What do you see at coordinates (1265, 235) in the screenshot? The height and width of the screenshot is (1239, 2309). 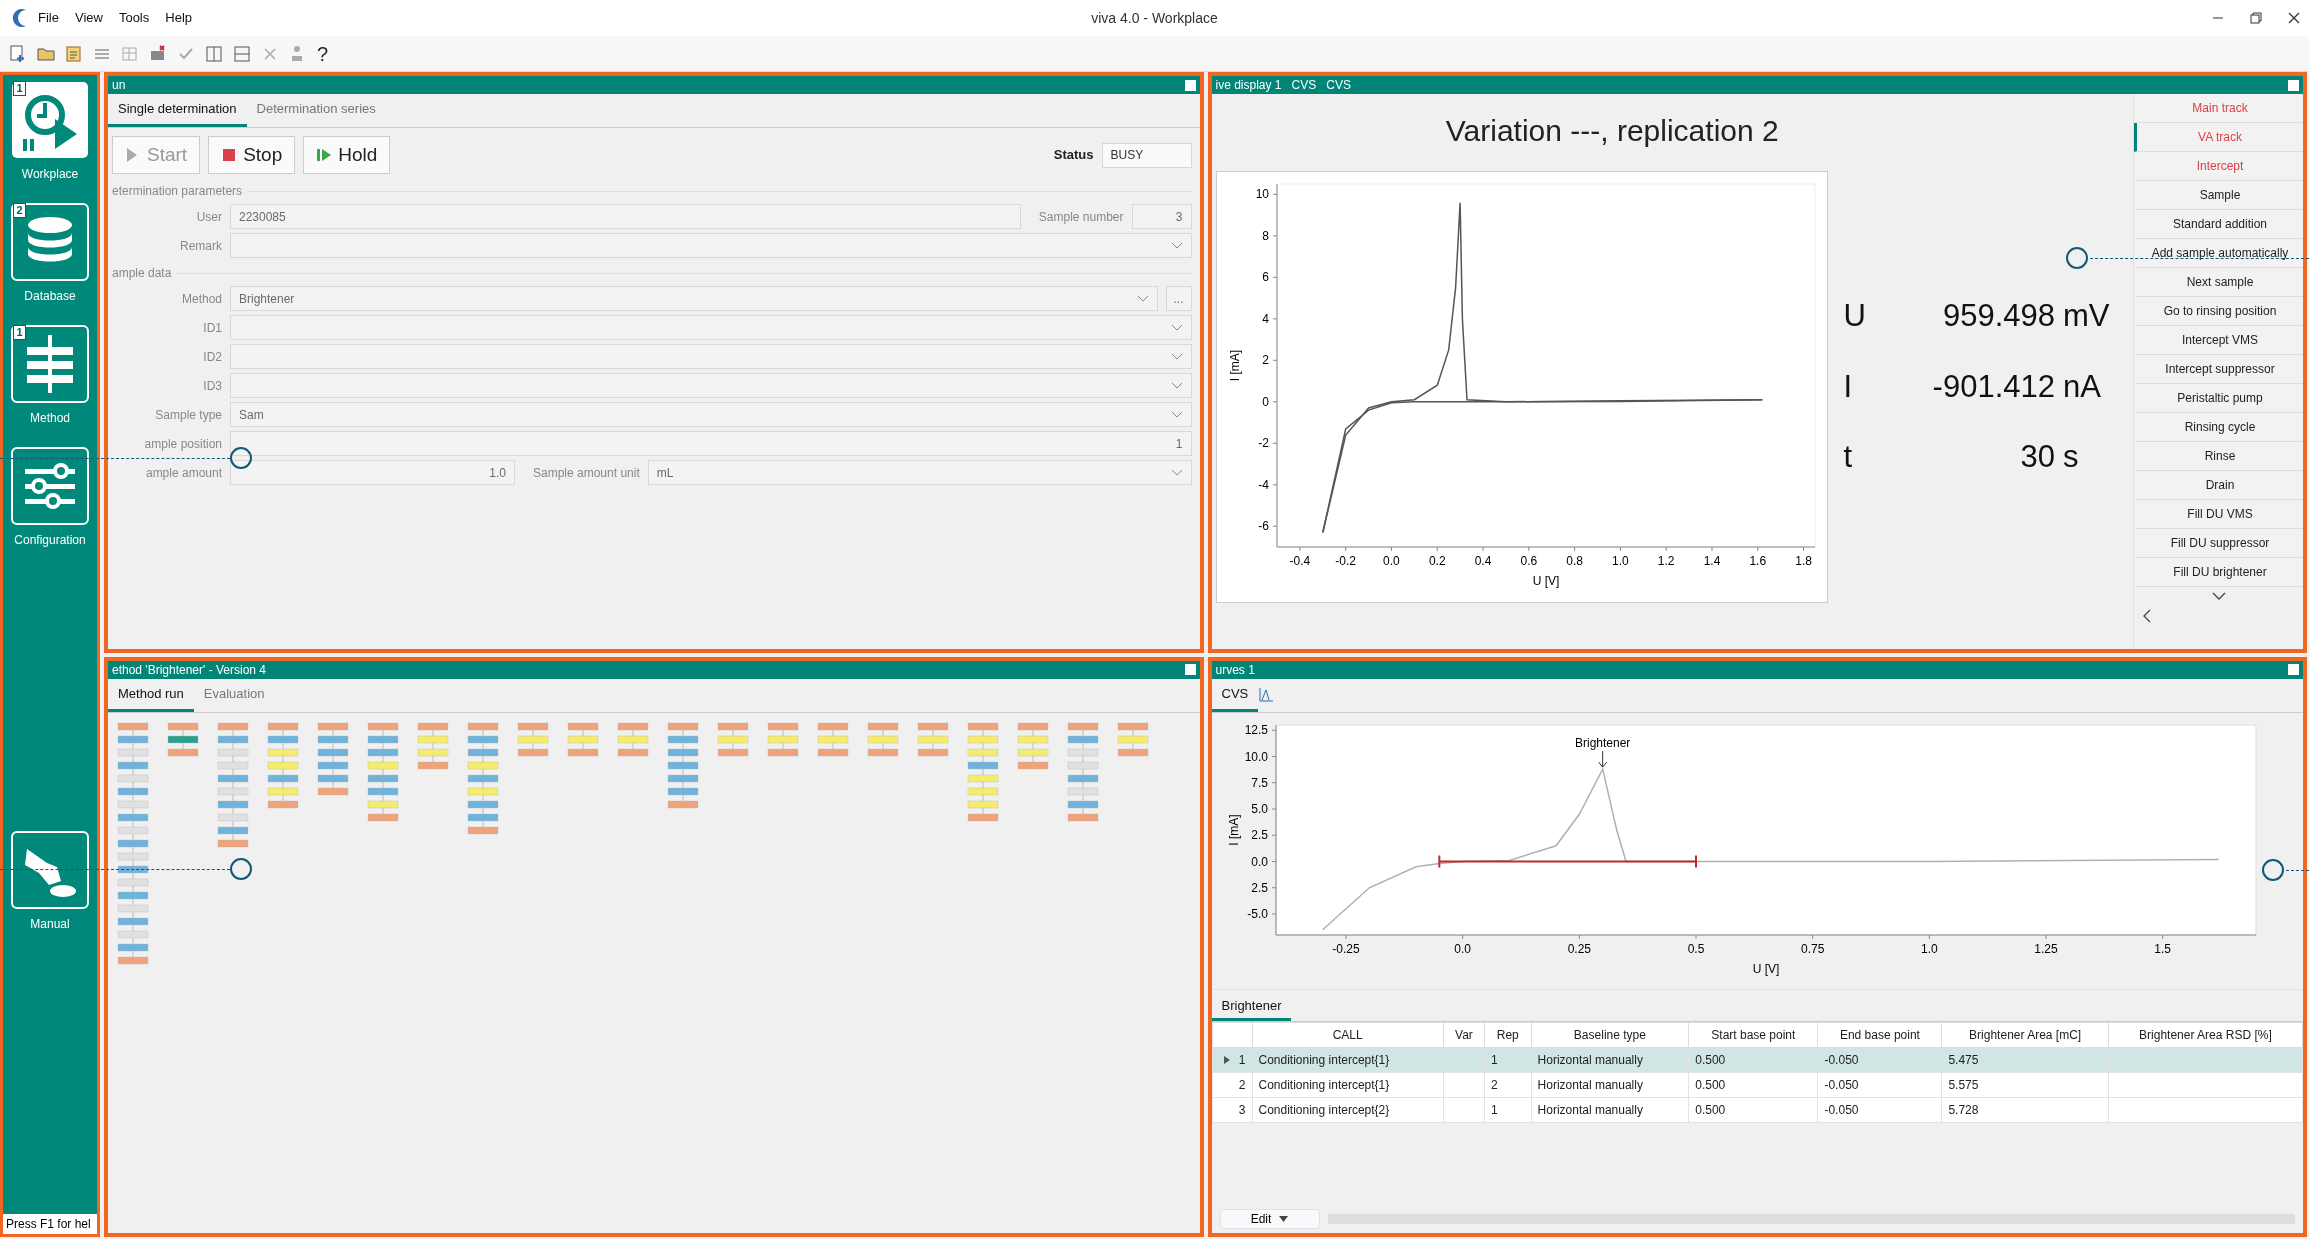 I see `tick-label: 8` at bounding box center [1265, 235].